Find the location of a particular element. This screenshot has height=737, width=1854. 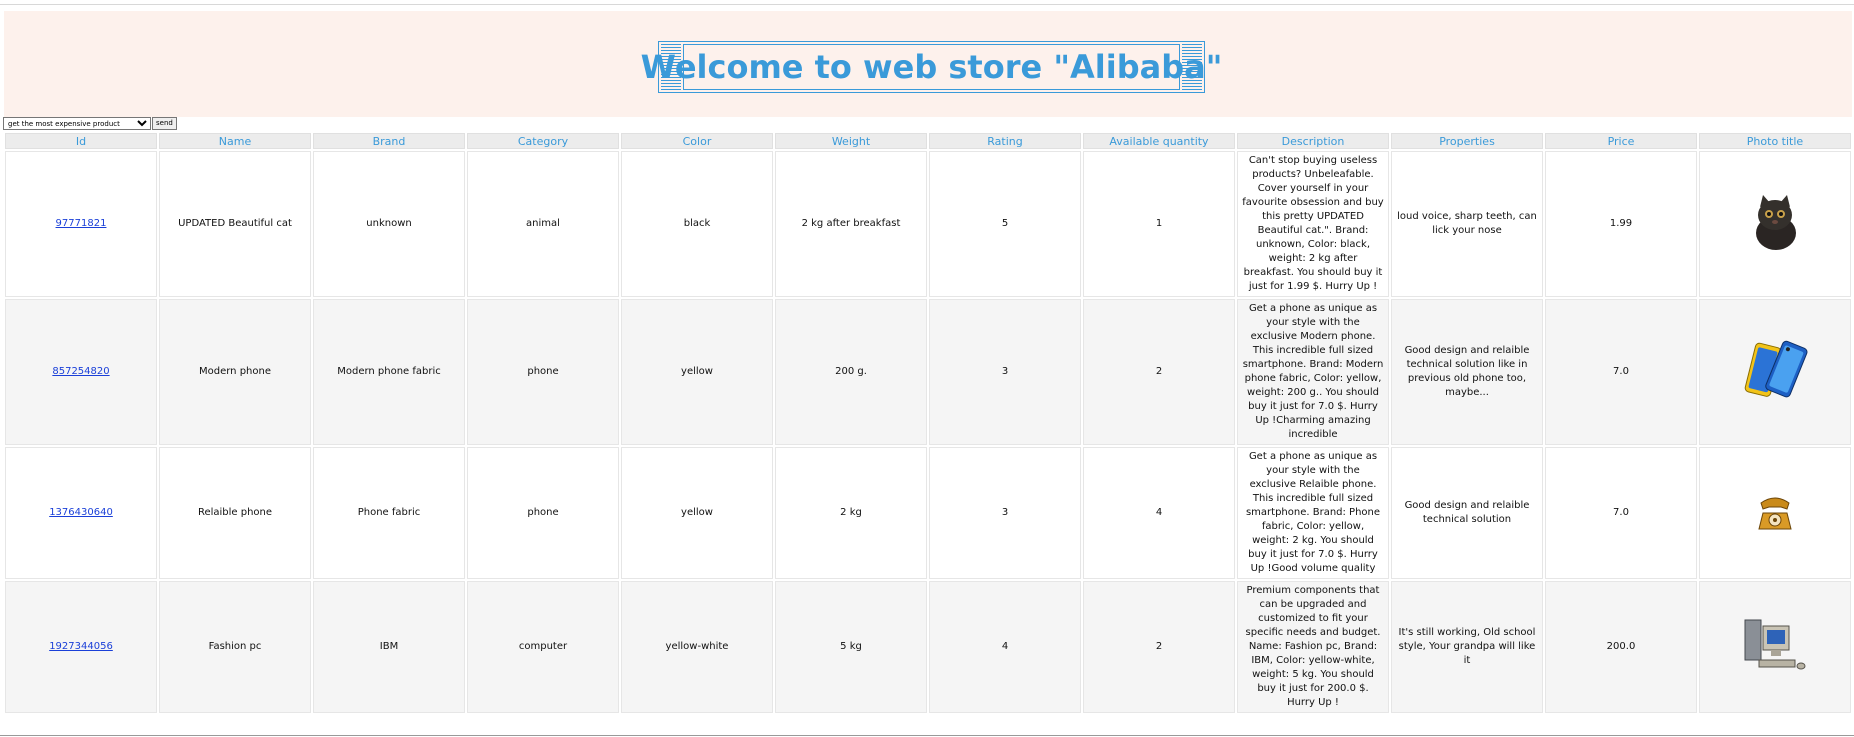

header-price: Price is located at coordinates (1621, 141).